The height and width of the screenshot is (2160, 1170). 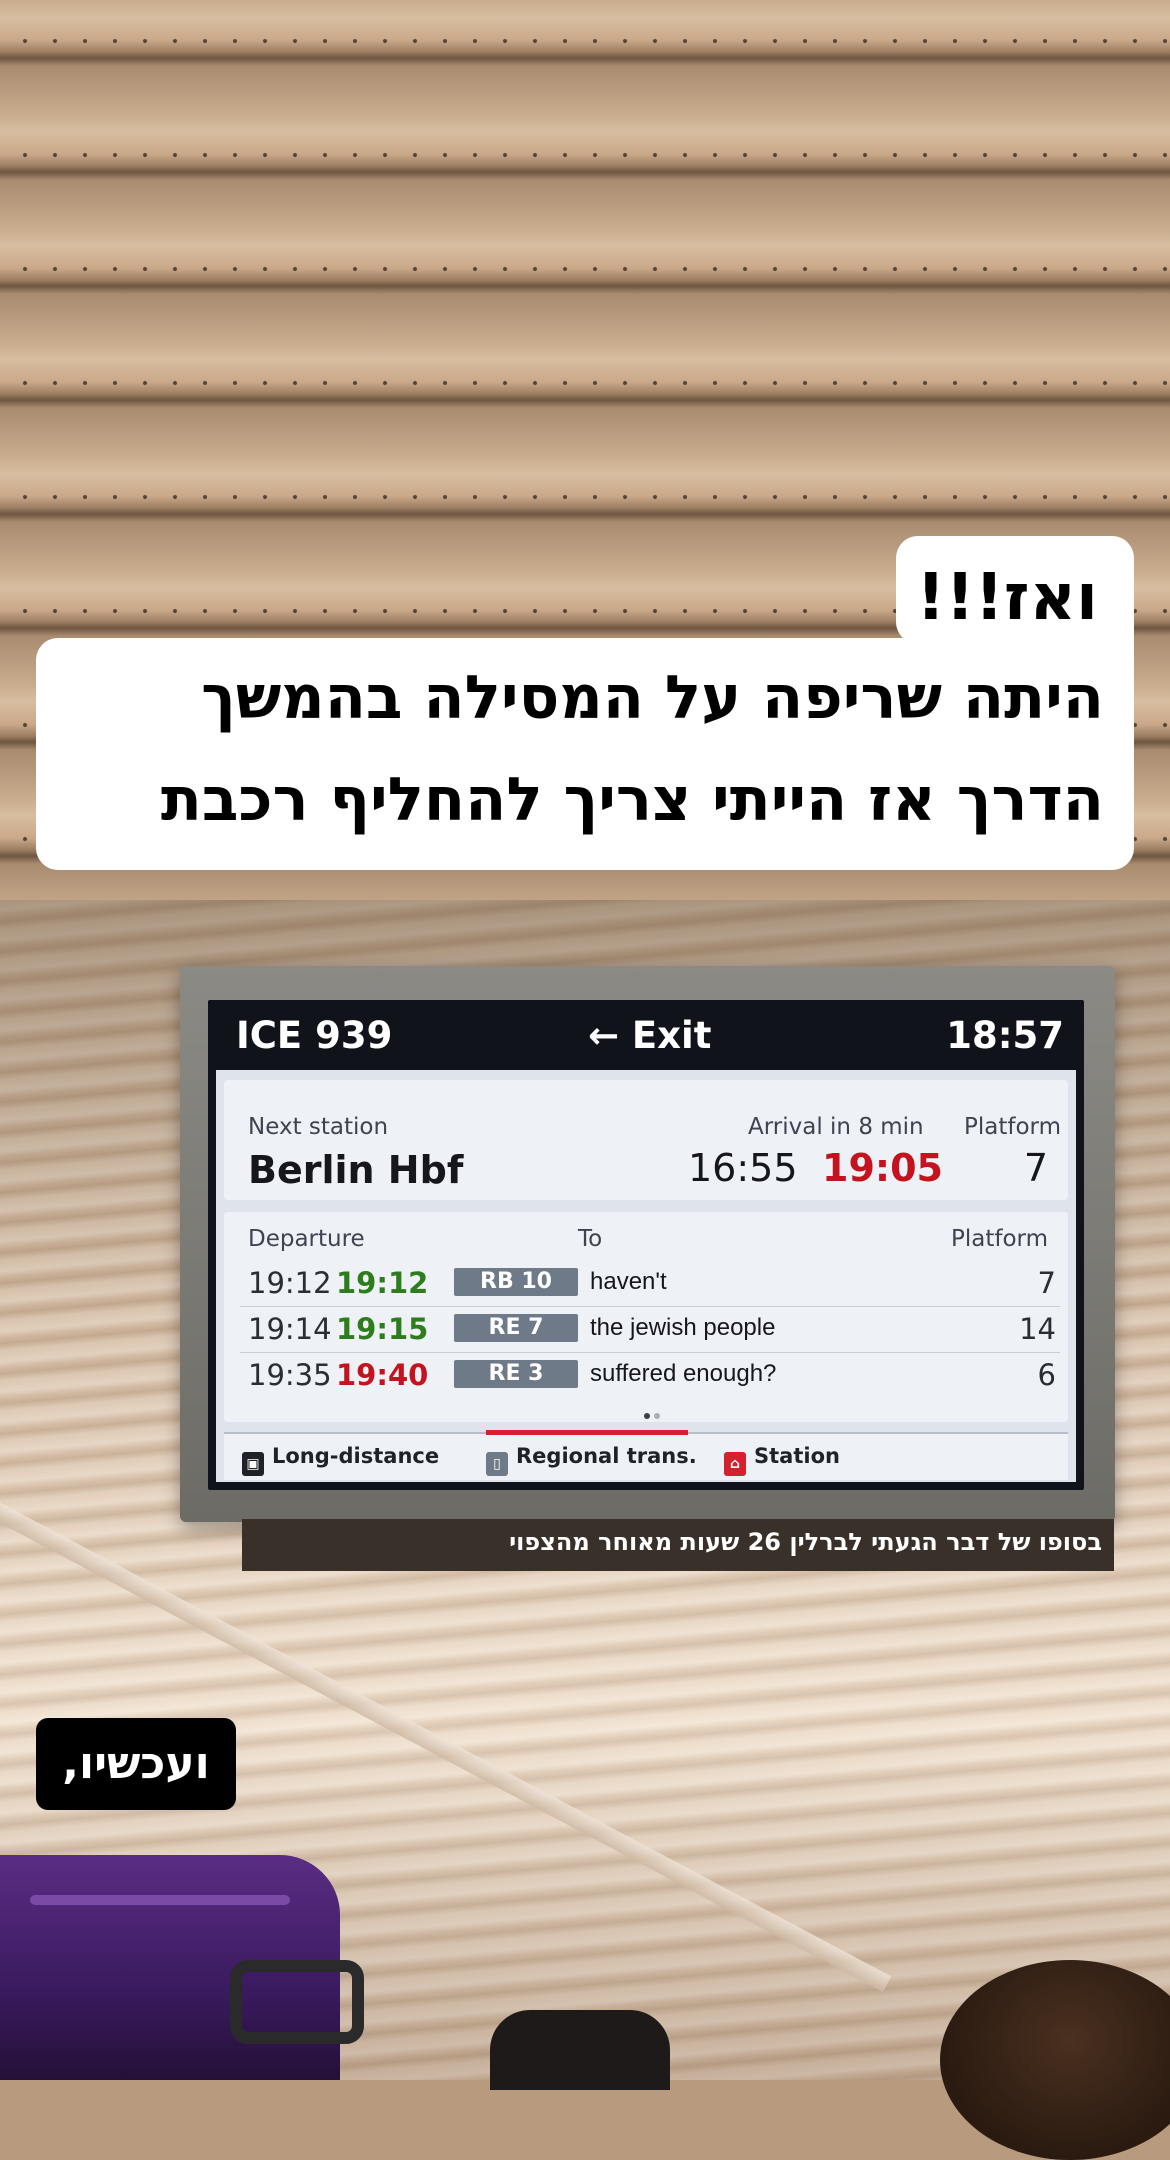 I want to click on active-tab-indicator, so click(x=587, y=1432).